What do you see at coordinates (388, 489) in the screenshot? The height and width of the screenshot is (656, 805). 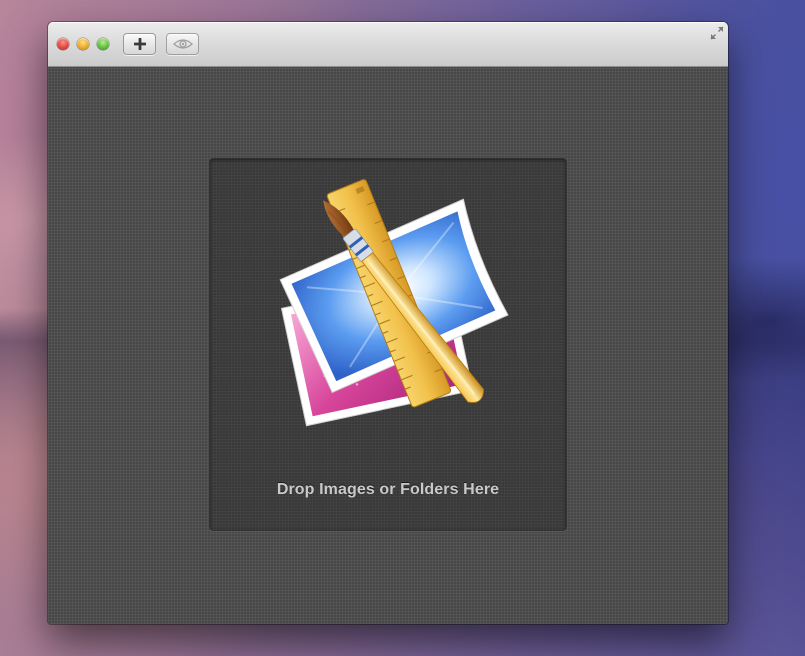 I see `drop-zone-label: Drop Images or Folders Here` at bounding box center [388, 489].